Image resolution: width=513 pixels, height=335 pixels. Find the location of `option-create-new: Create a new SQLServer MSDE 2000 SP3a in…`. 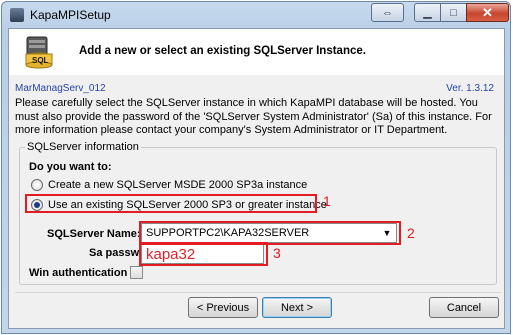

option-create-new: Create a new SQLServer MSDE 2000 SP3a in… is located at coordinates (169, 185).